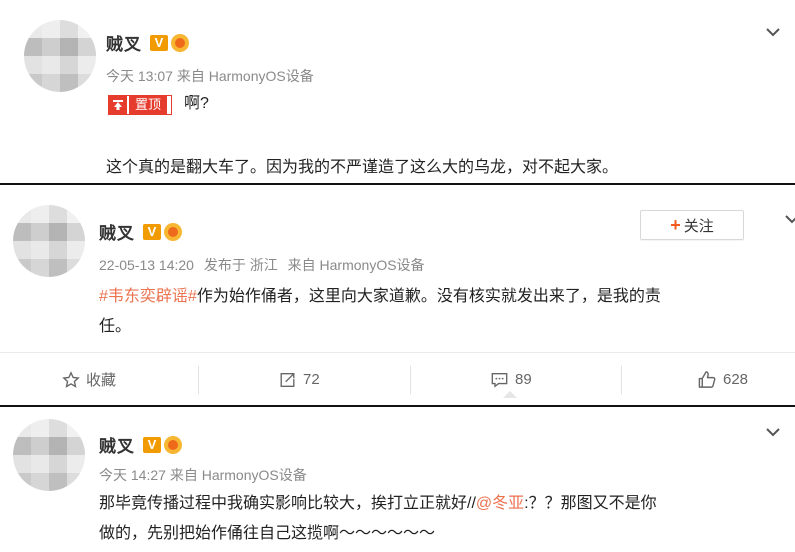 This screenshot has height=552, width=795. I want to click on comment-count: 89, so click(523, 379).